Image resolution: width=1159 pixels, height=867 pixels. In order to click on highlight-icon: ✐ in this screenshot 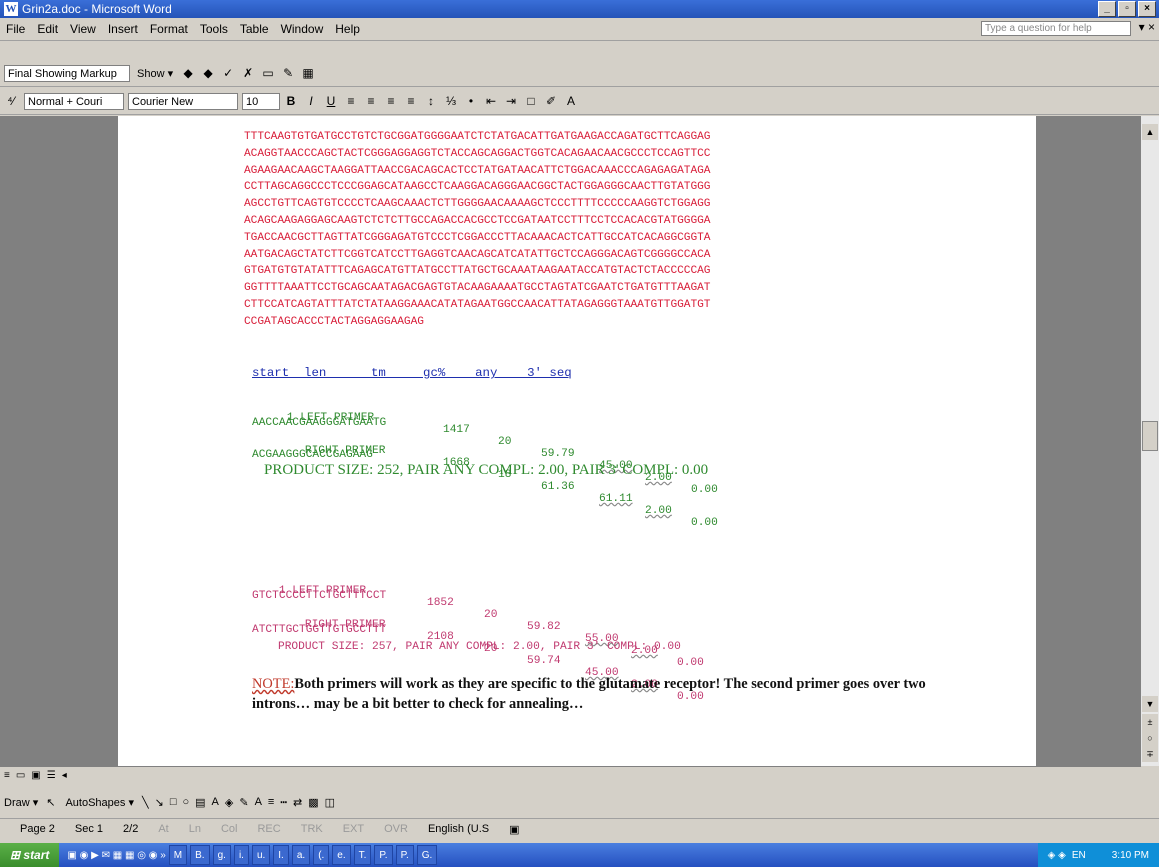, I will do `click(551, 101)`.